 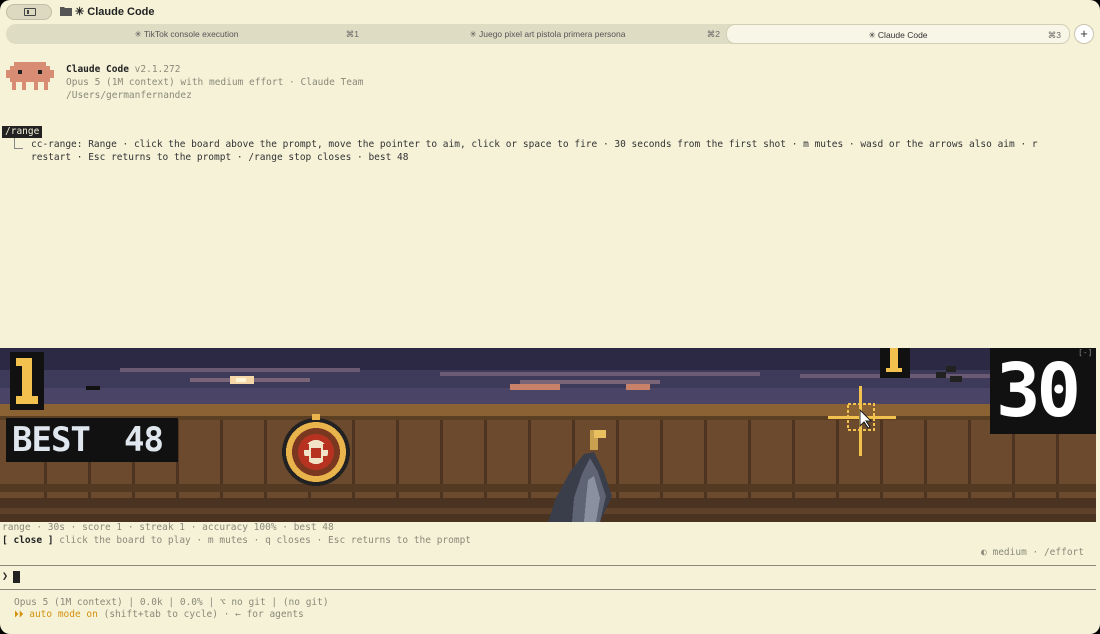 What do you see at coordinates (548, 589) in the screenshot?
I see `prompt-bottom-divider` at bounding box center [548, 589].